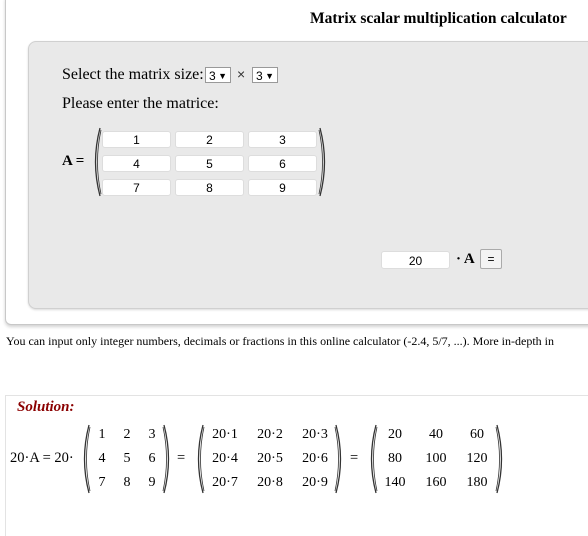 The image size is (588, 536). Describe the element at coordinates (477, 482) in the screenshot. I see `sol-result-3-3: 180` at that location.